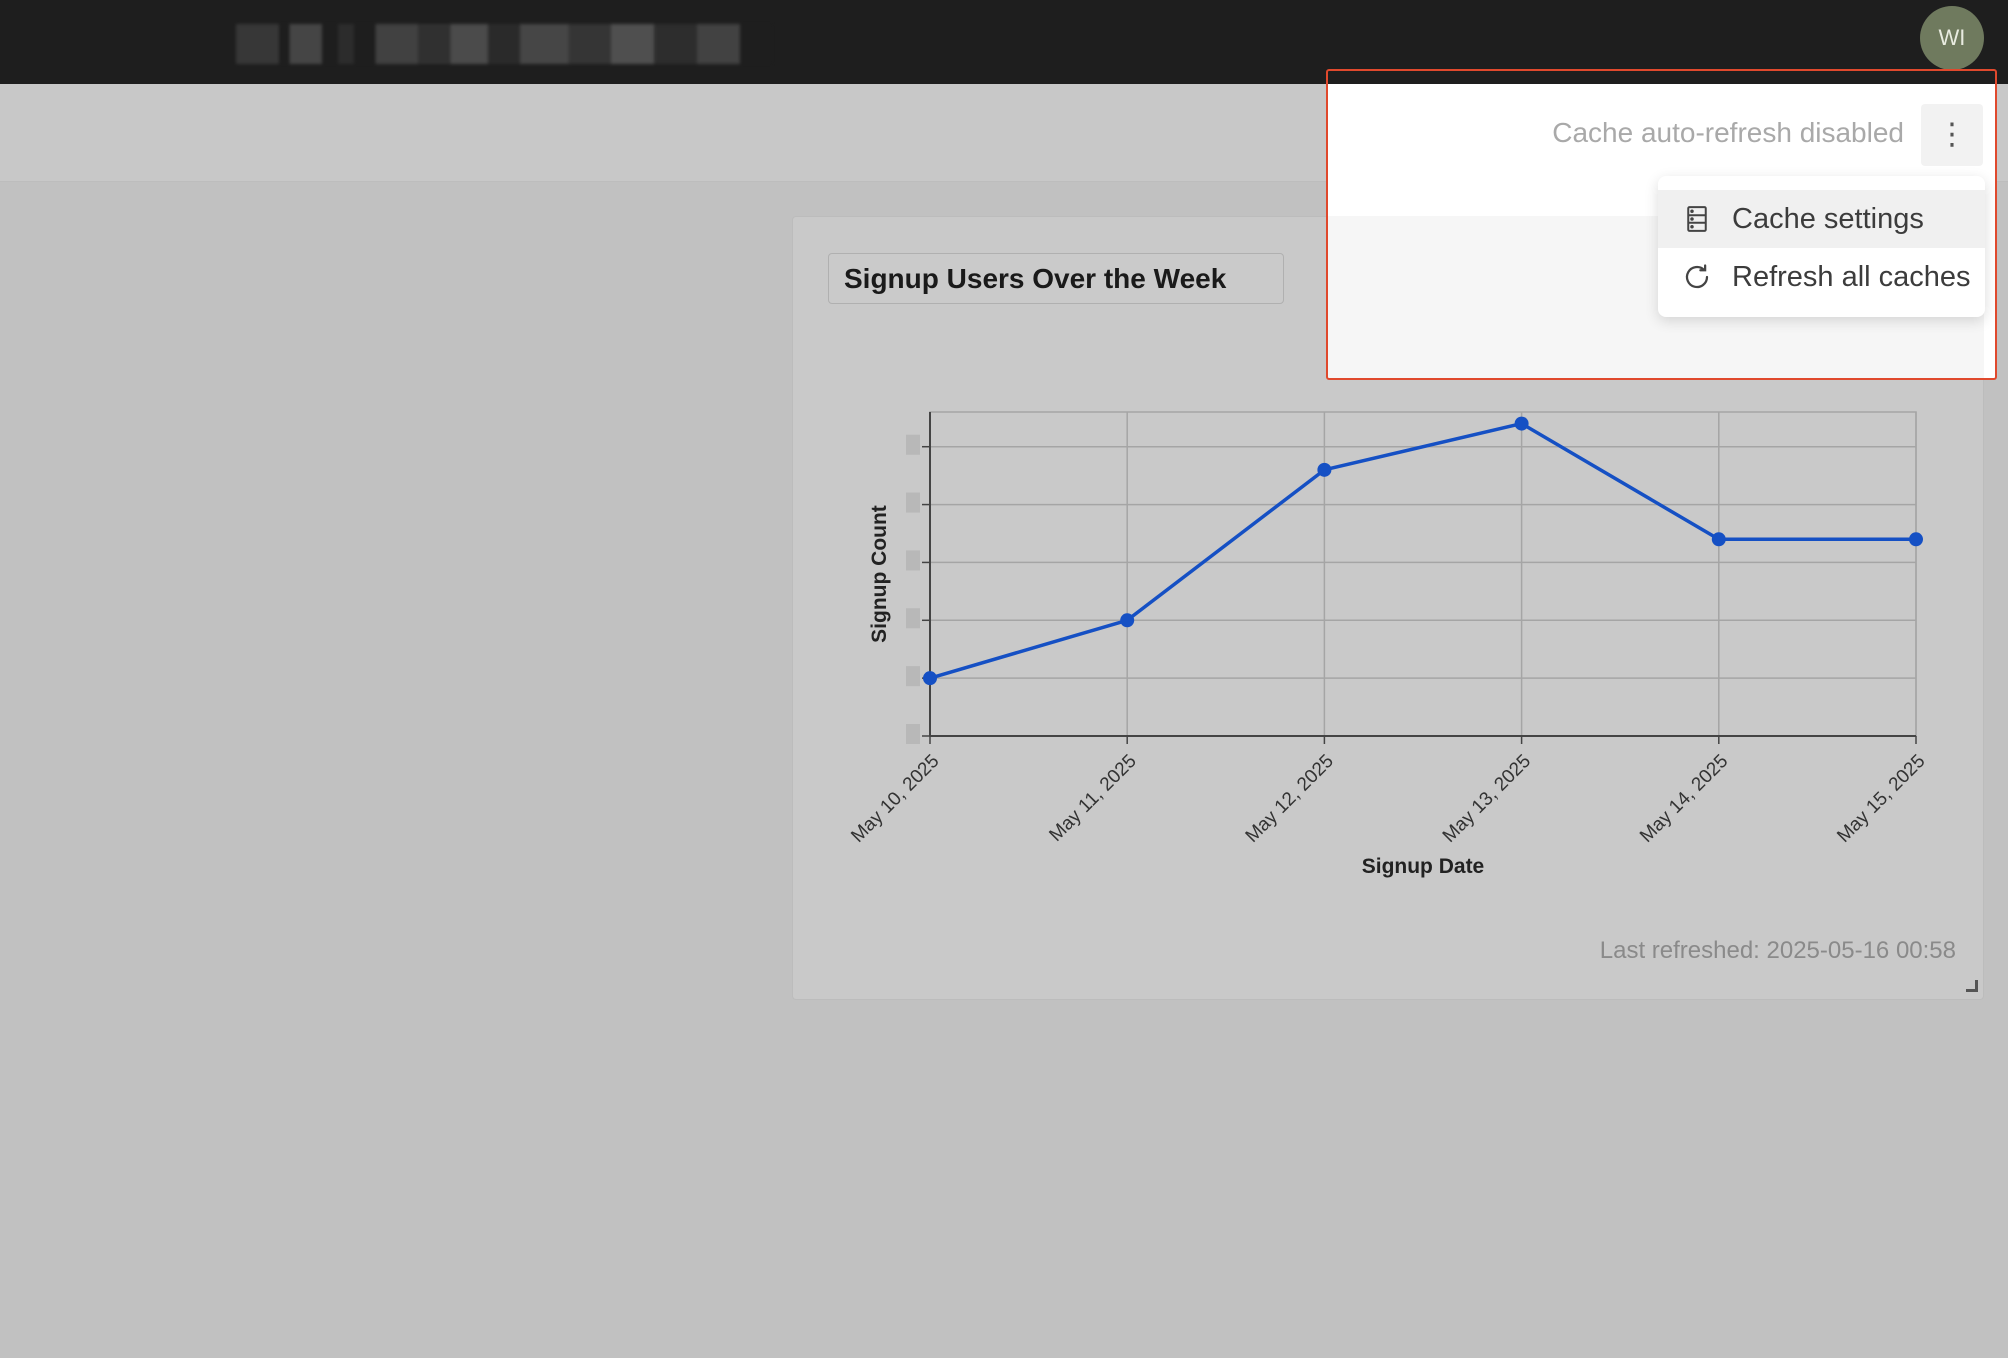 The height and width of the screenshot is (1358, 2008). I want to click on server-icon, so click(1697, 219).